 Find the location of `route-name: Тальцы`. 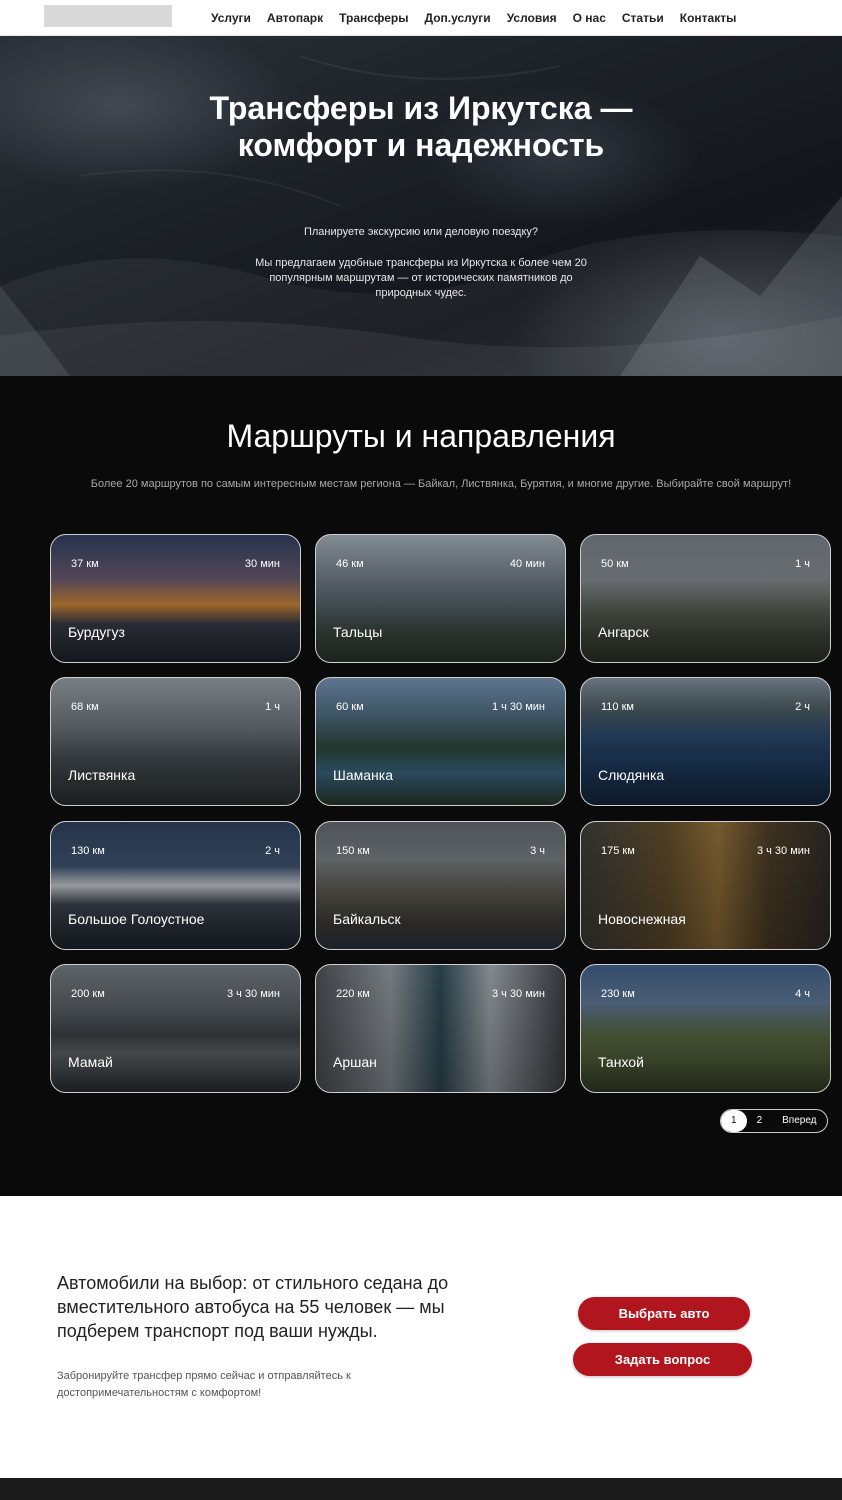

route-name: Тальцы is located at coordinates (358, 632).